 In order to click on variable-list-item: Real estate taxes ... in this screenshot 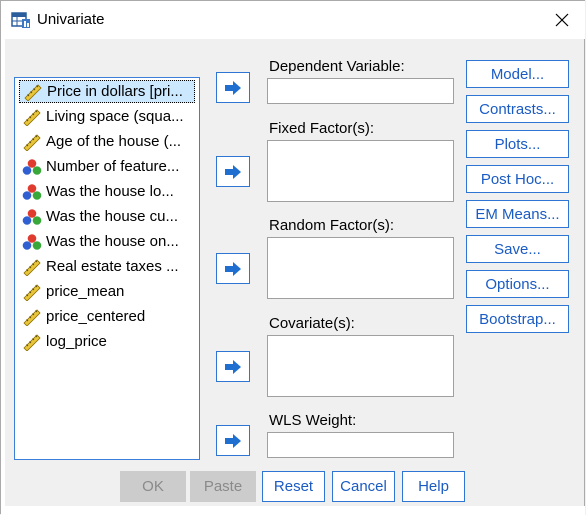, I will do `click(107, 266)`.